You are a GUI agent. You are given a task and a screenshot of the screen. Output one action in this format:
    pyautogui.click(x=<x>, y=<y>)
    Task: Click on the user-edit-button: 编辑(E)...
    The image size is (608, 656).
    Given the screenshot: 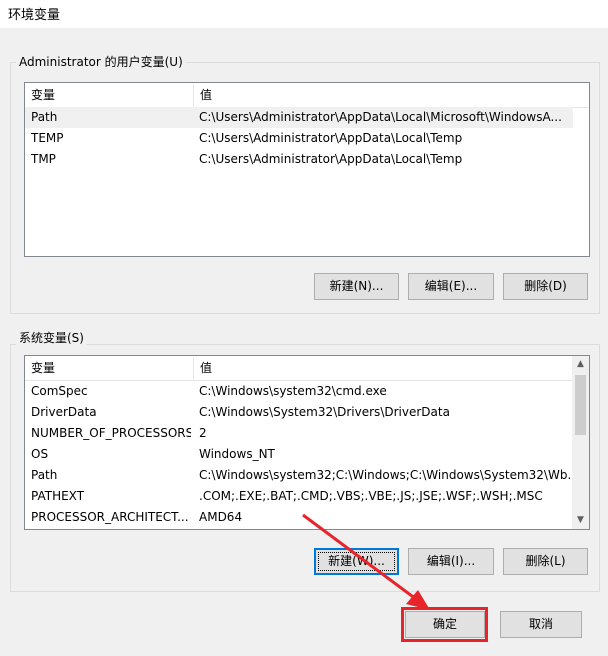 What is the action you would take?
    pyautogui.click(x=451, y=286)
    